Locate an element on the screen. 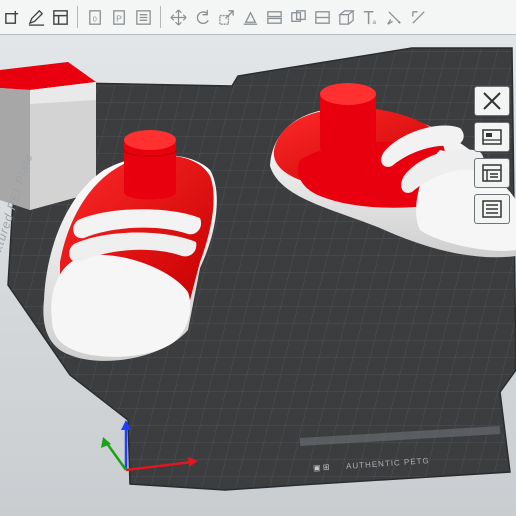 The image size is (516, 516). split-icon is located at coordinates (298, 17).